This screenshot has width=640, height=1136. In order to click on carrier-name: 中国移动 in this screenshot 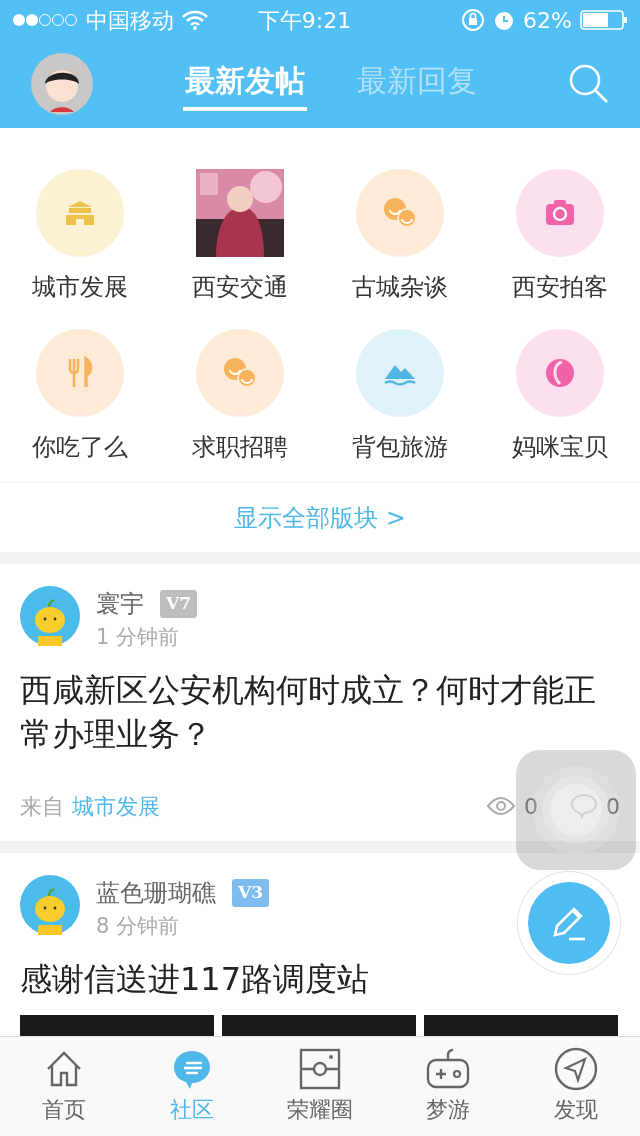, I will do `click(130, 20)`.